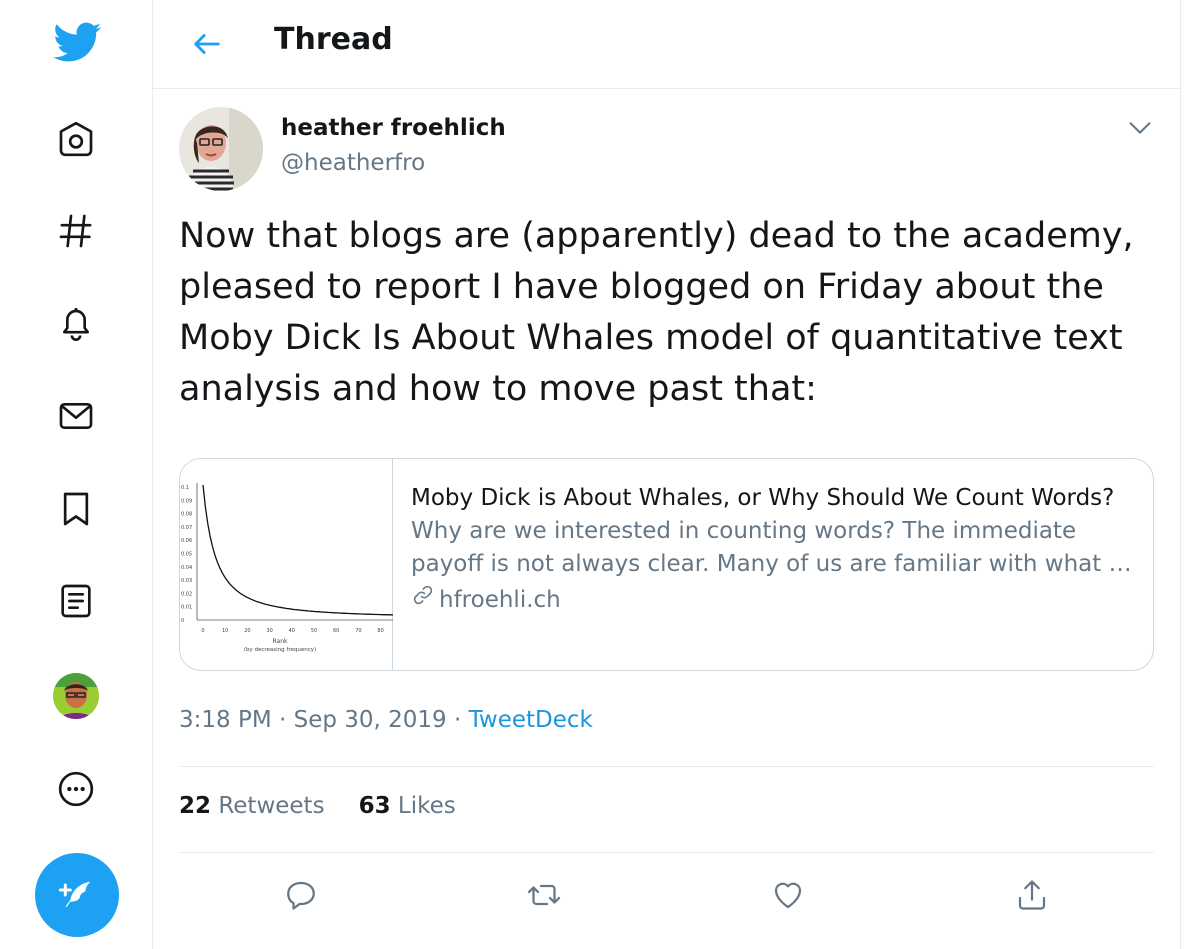 This screenshot has width=1193, height=949. Describe the element at coordinates (500, 600) in the screenshot. I see `card-domain: hfroehli.ch` at that location.